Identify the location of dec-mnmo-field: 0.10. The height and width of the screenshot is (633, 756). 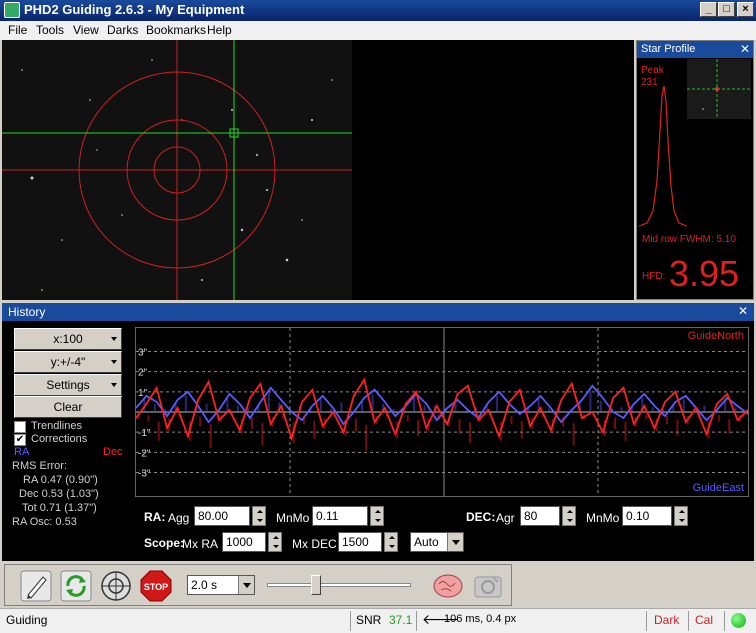
(647, 516).